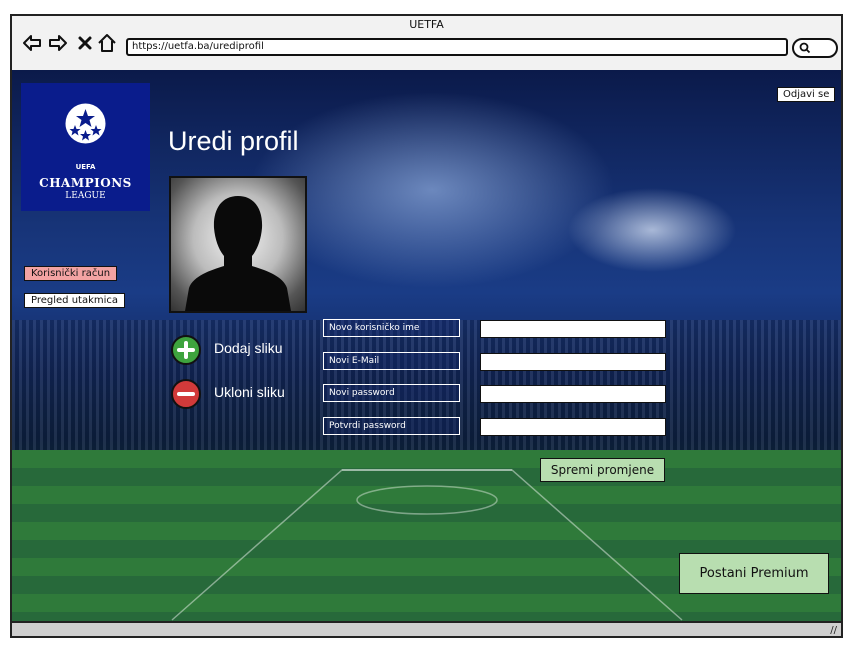 This screenshot has height=651, width=857. What do you see at coordinates (233, 141) in the screenshot?
I see `page-title: Uredi profil` at bounding box center [233, 141].